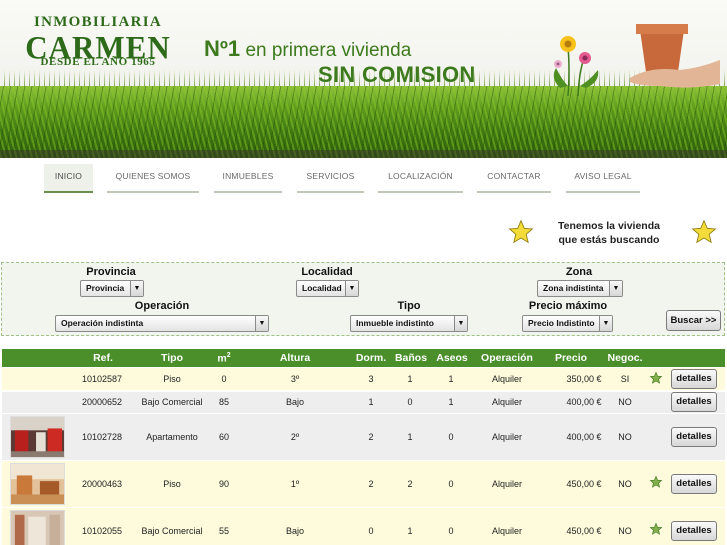 The height and width of the screenshot is (545, 727). What do you see at coordinates (224, 379) in the screenshot?
I see `cell-m2: 0` at bounding box center [224, 379].